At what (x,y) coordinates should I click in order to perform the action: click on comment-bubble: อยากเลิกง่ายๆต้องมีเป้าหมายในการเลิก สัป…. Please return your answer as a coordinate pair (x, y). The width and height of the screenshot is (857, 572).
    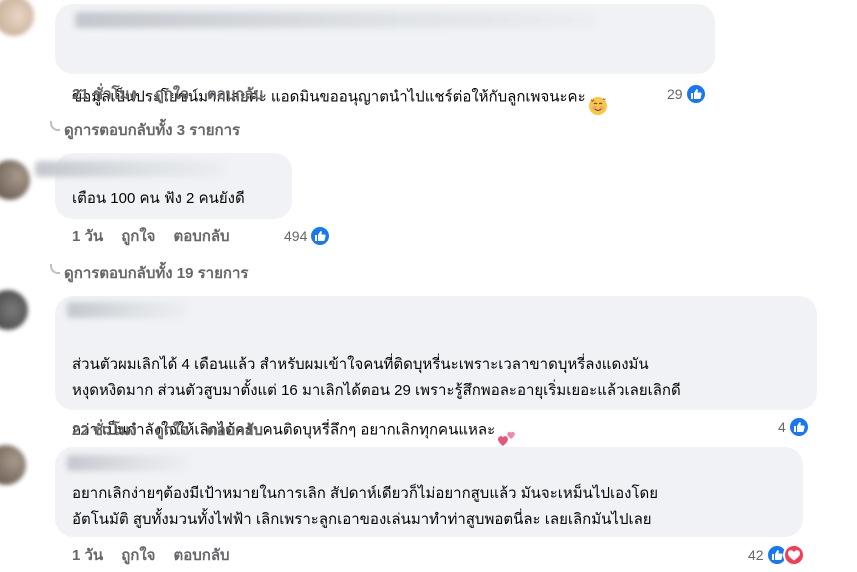
    Looking at the image, I should click on (429, 492).